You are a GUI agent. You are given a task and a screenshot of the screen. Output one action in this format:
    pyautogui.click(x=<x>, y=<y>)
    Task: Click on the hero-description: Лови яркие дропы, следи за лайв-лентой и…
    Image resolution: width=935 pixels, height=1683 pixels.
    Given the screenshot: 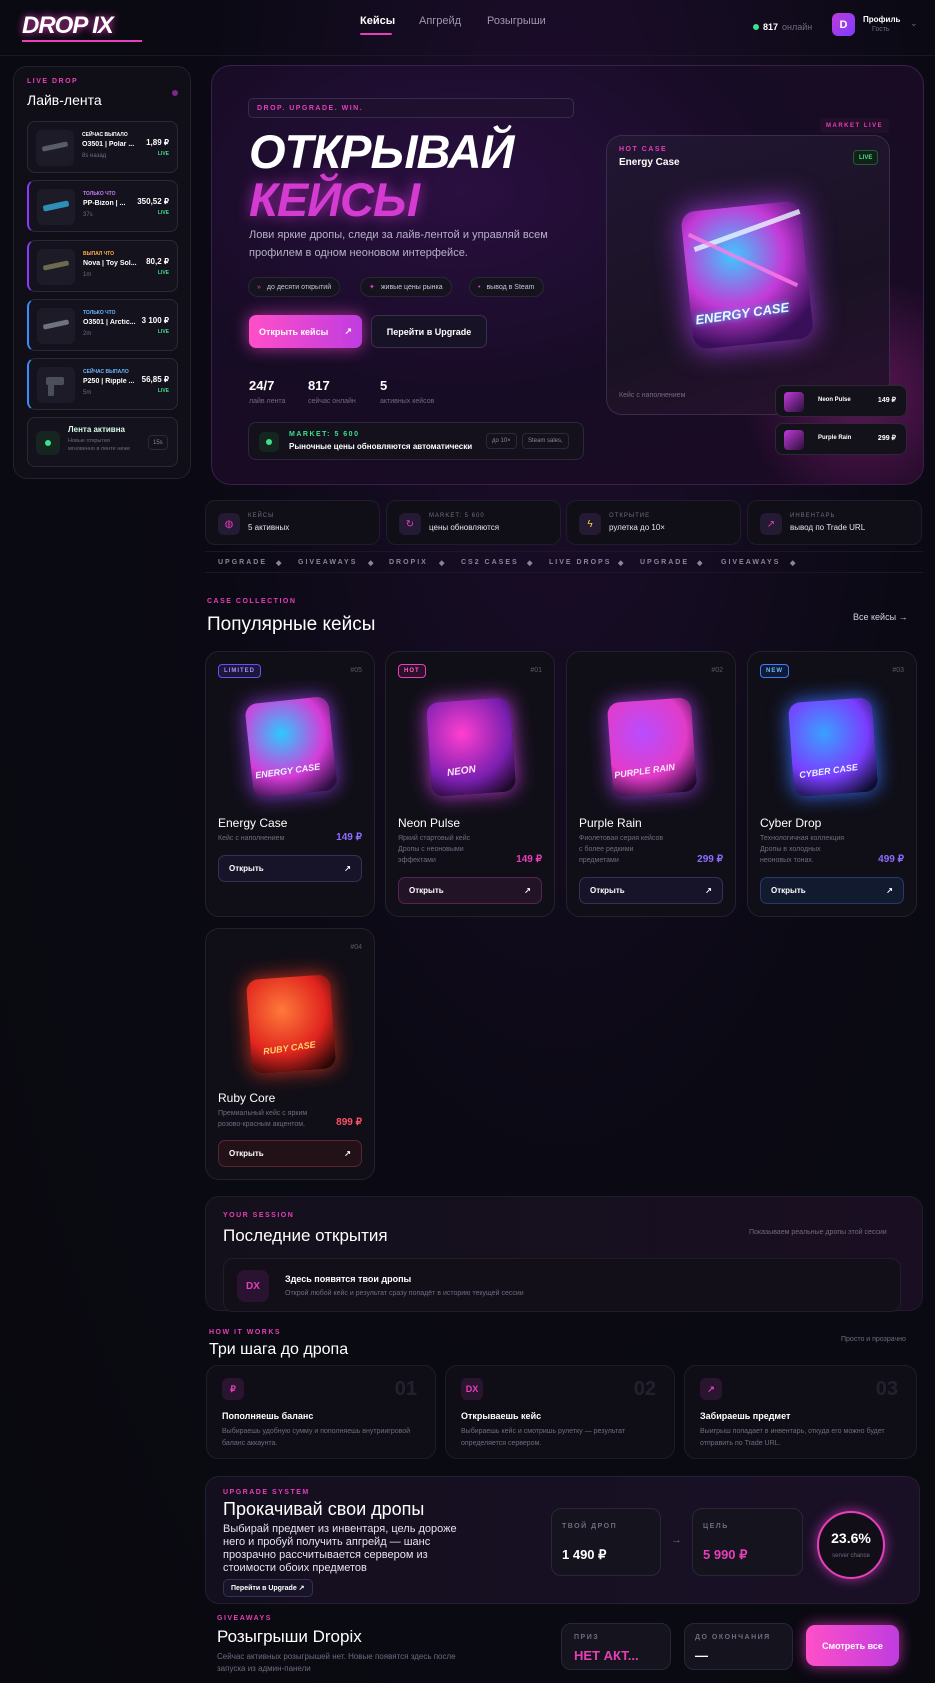 What is the action you would take?
    pyautogui.click(x=398, y=244)
    